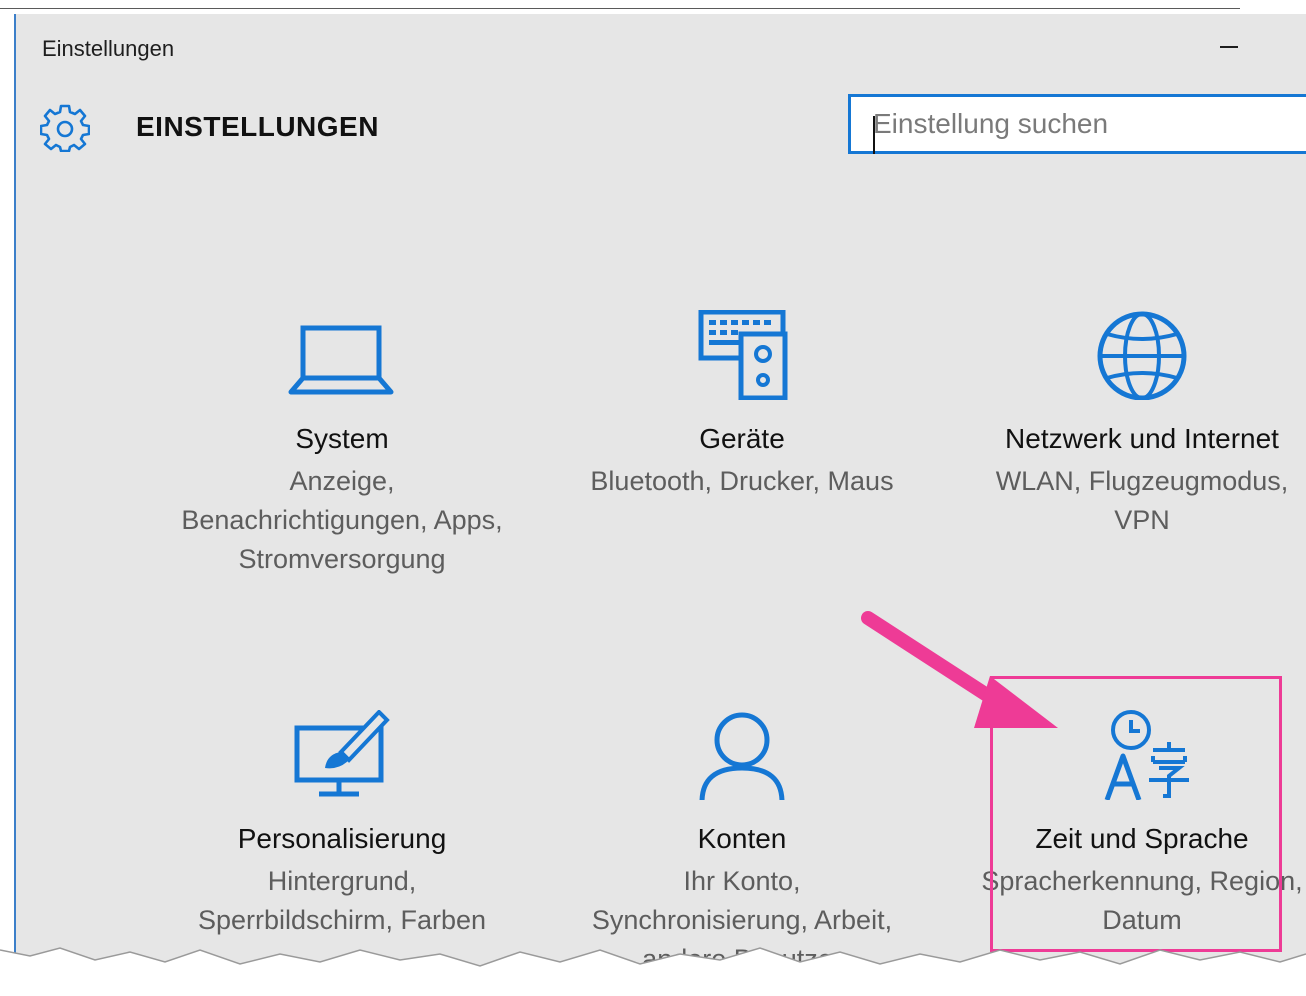 The image size is (1306, 996). Describe the element at coordinates (342, 900) in the screenshot. I see `tile-description: Hintergrund, Sperrbildschirm, Farben` at that location.